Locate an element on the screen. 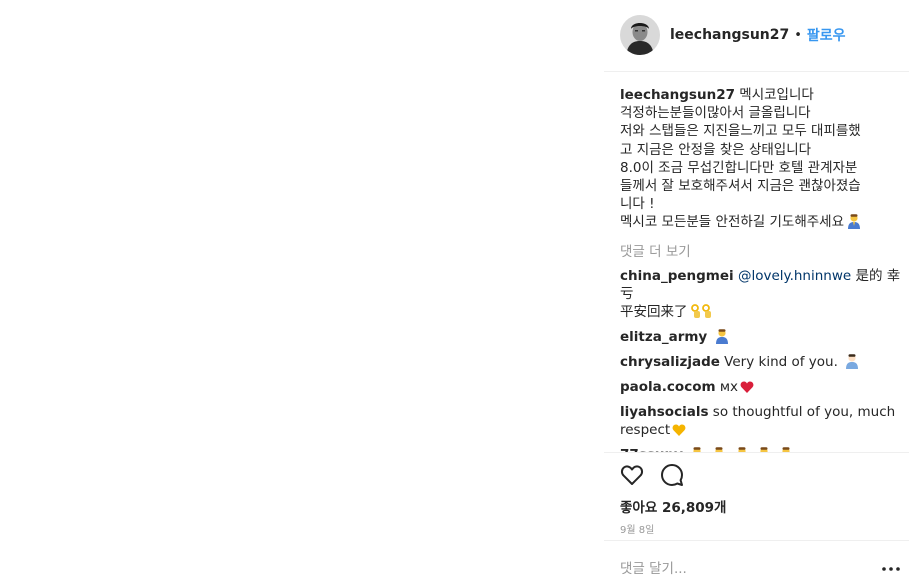 This screenshot has height=588, width=909. comment-text-continued: 平安回来了 is located at coordinates (654, 311).